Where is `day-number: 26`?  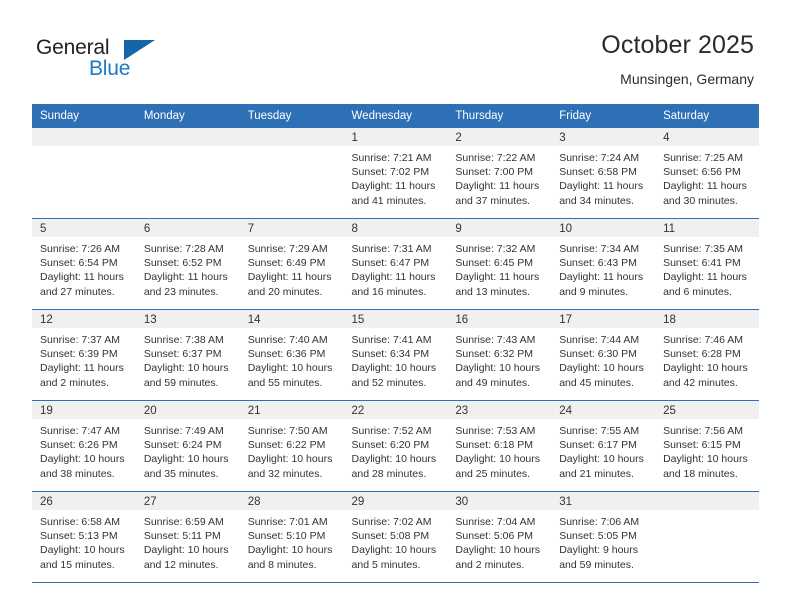
day-number: 26 is located at coordinates (84, 501).